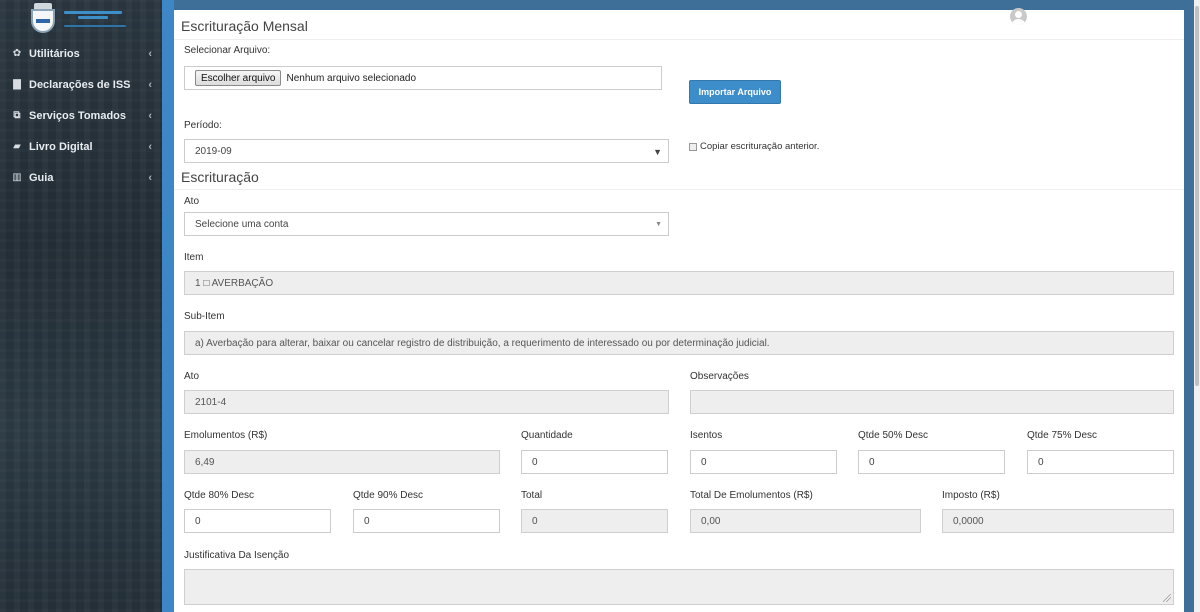 The width and height of the screenshot is (1200, 612). Describe the element at coordinates (81, 53) in the screenshot. I see `sidebar-item-utilitarios: ✿ Utilitários ‹` at that location.